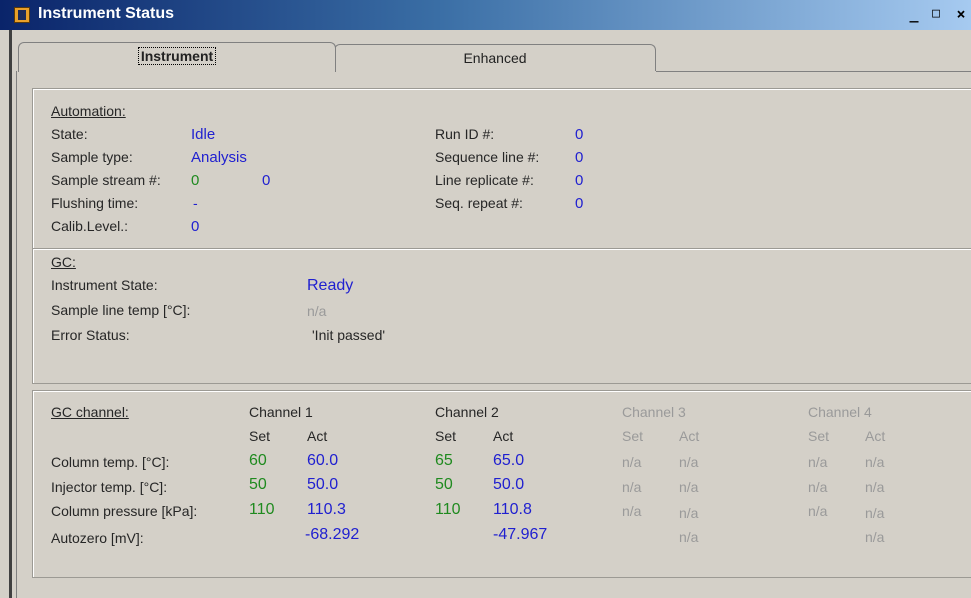 The height and width of the screenshot is (598, 971). Describe the element at coordinates (258, 460) in the screenshot. I see `column-temp-ch1-set: 60` at that location.